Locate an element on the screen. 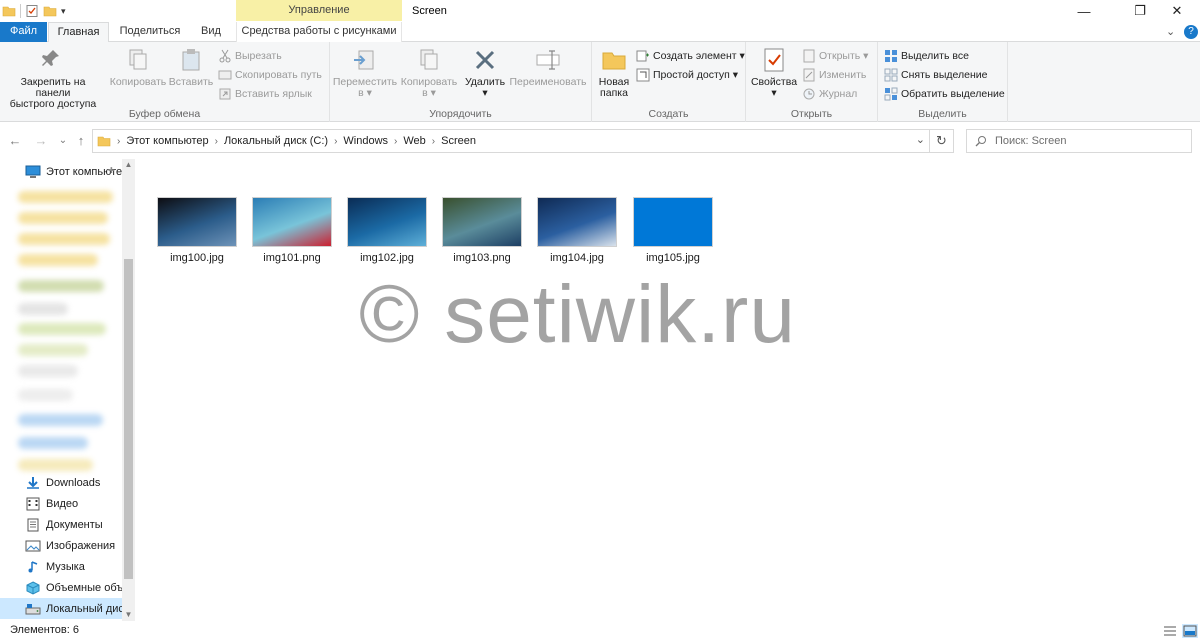  details-view-icon is located at coordinates (1170, 631).